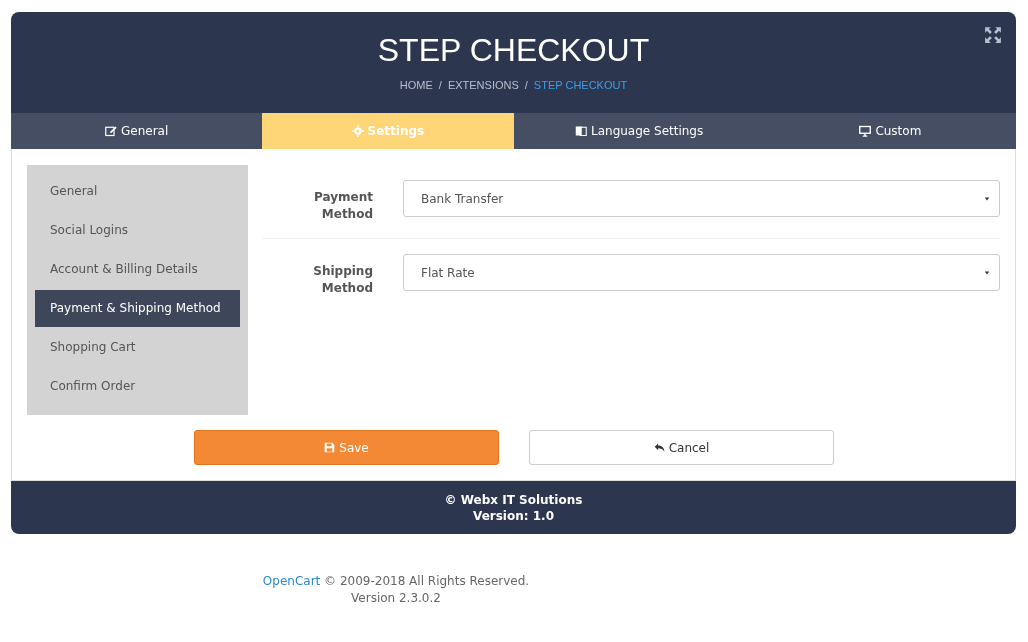 Image resolution: width=1028 pixels, height=642 pixels. I want to click on sidebar-item: Payment & Shipping Method, so click(137, 308).